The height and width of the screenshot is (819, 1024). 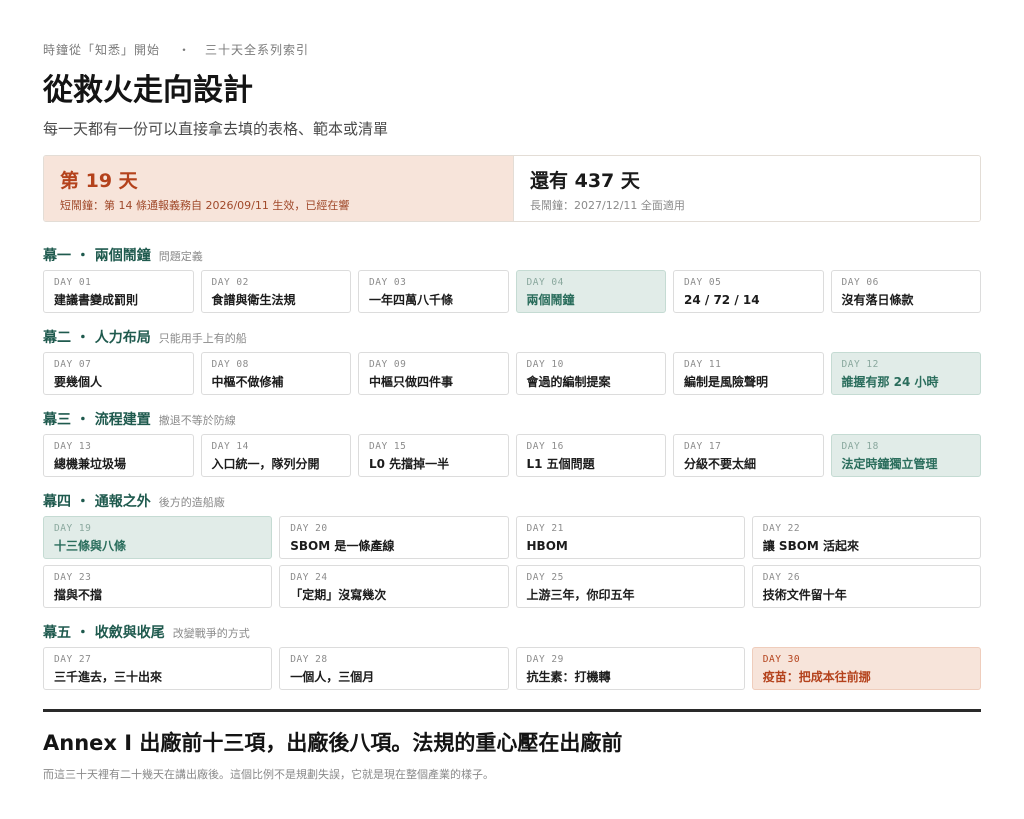 I want to click on day-card: DAY 05 24 / 72 / 14, so click(x=748, y=291).